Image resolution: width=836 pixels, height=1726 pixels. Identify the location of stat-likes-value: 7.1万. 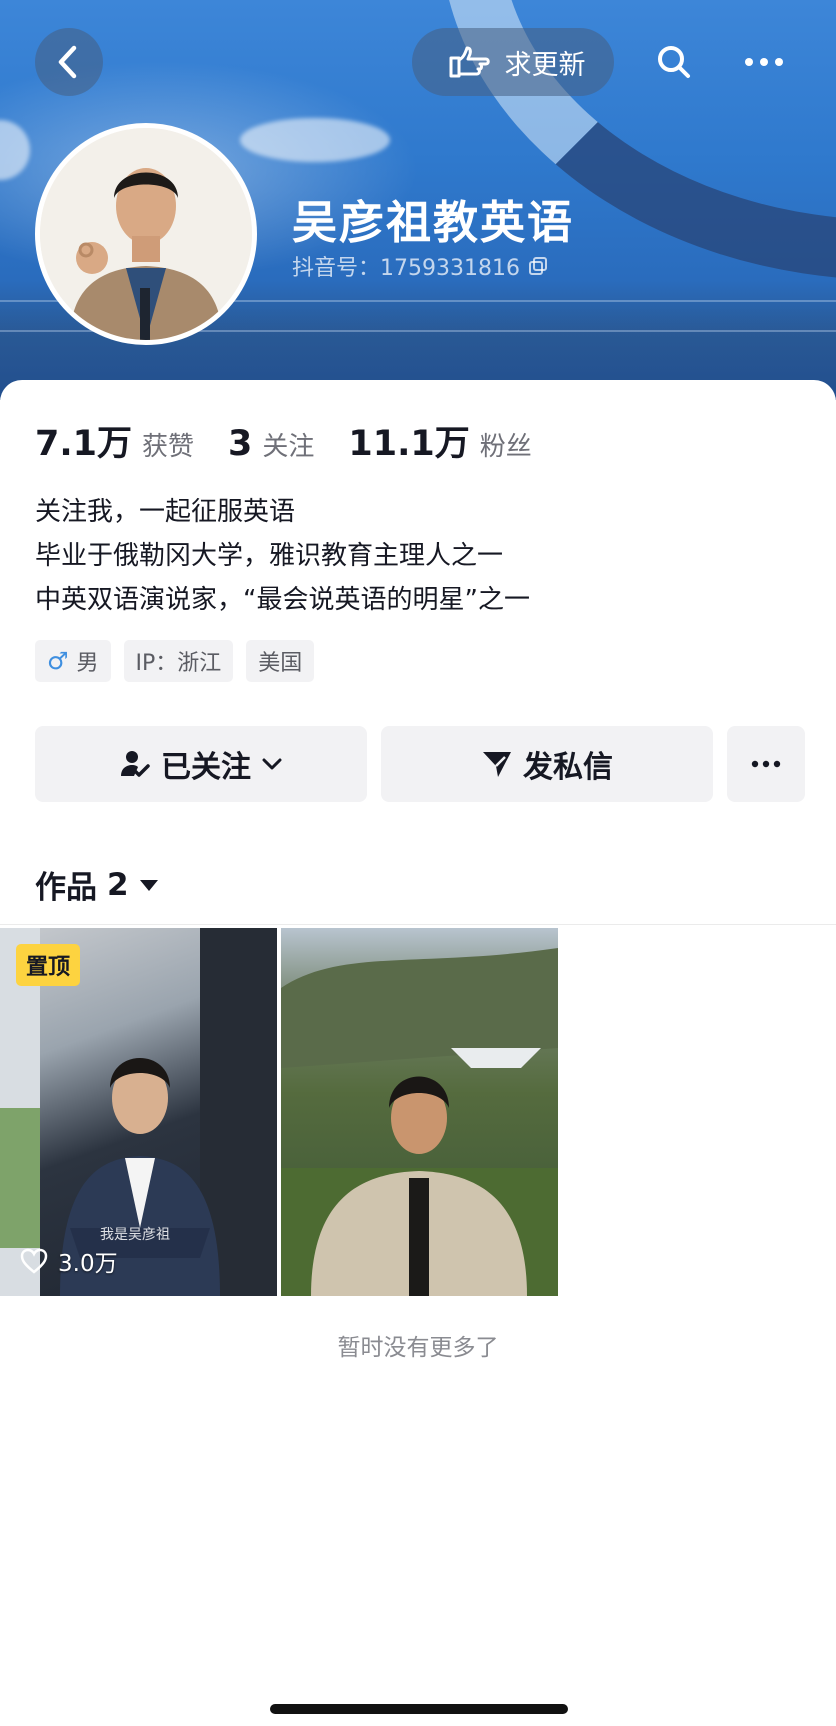
(84, 444).